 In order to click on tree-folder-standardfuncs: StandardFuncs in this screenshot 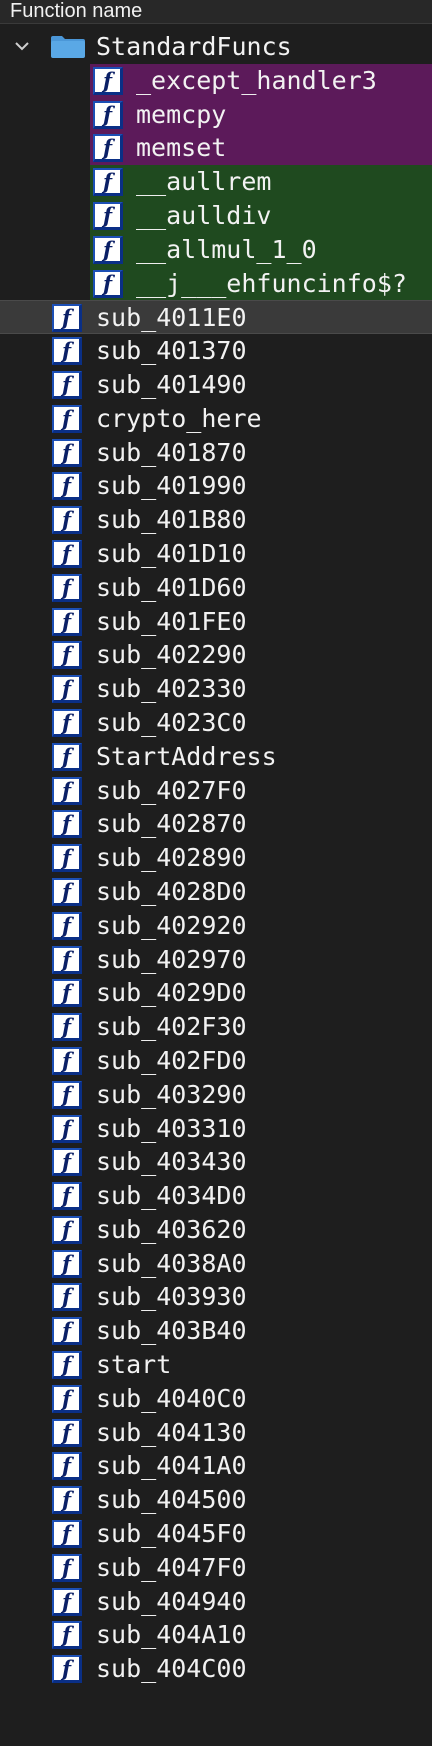, I will do `click(216, 47)`.